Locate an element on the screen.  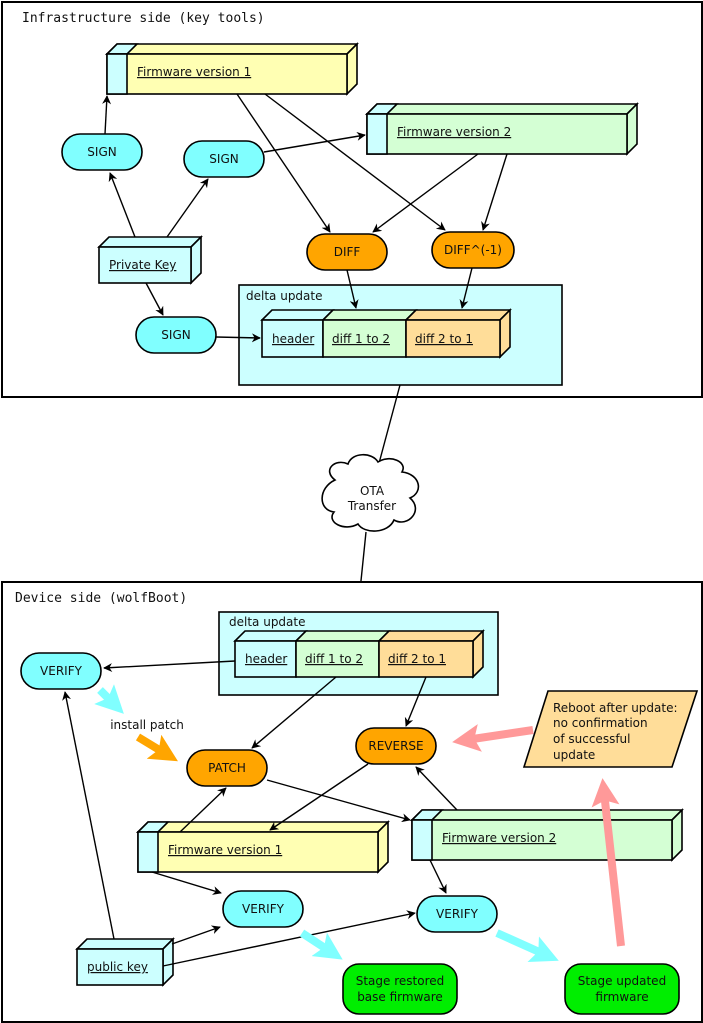
device-firmware-v2-box: Firmware version 2 is located at coordinates (547, 835).